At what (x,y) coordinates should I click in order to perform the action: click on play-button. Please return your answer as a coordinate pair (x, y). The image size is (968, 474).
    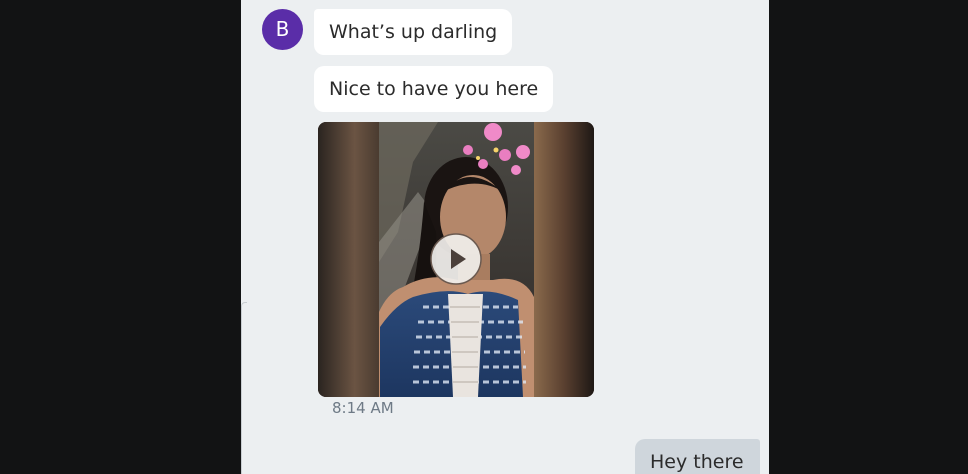
    Looking at the image, I should click on (456, 259).